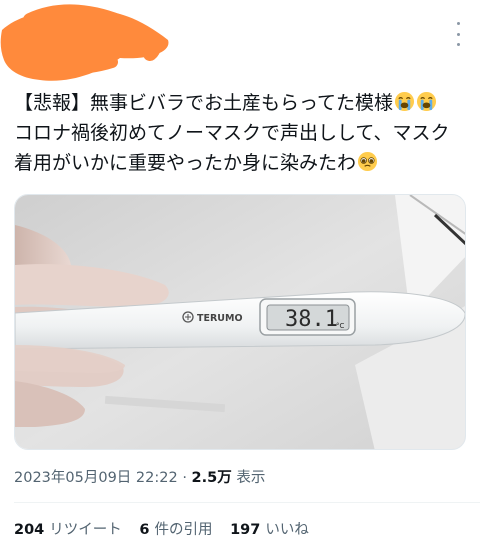  What do you see at coordinates (85, 530) in the screenshot?
I see `retweets-label: リツイート` at bounding box center [85, 530].